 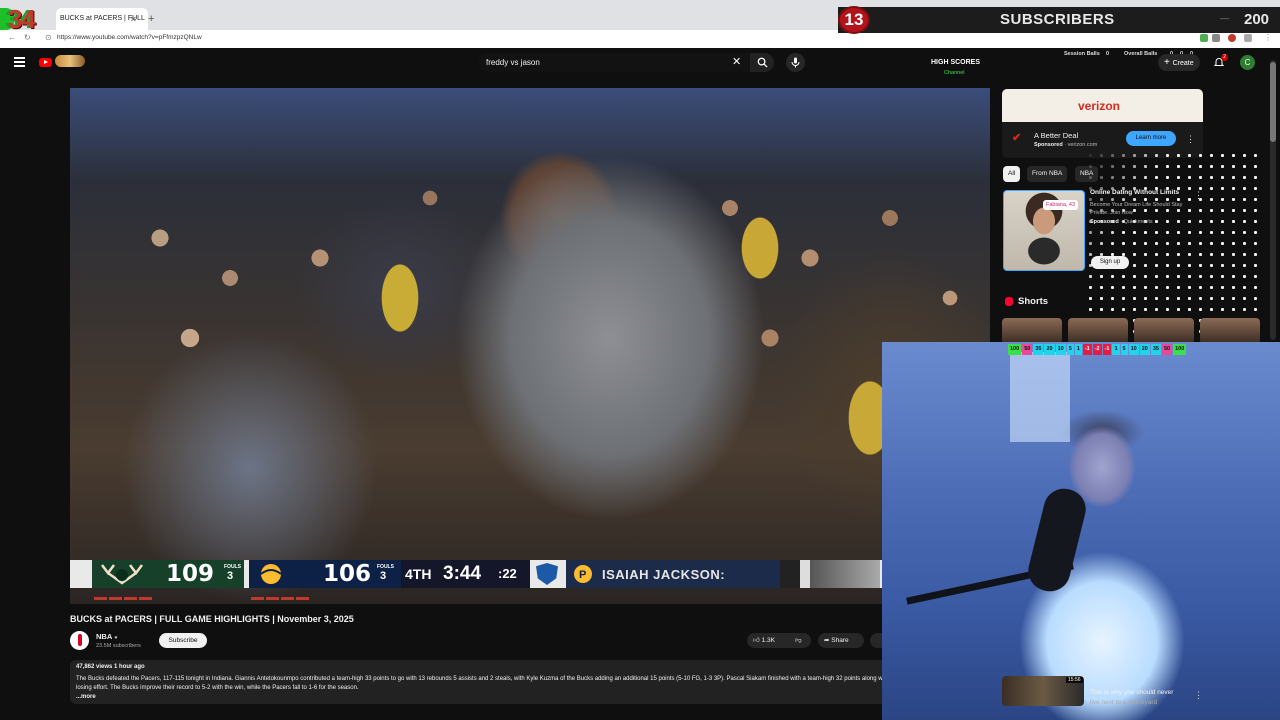 What do you see at coordinates (956, 62) in the screenshot?
I see `high-scores-title: HIGH SCORES` at bounding box center [956, 62].